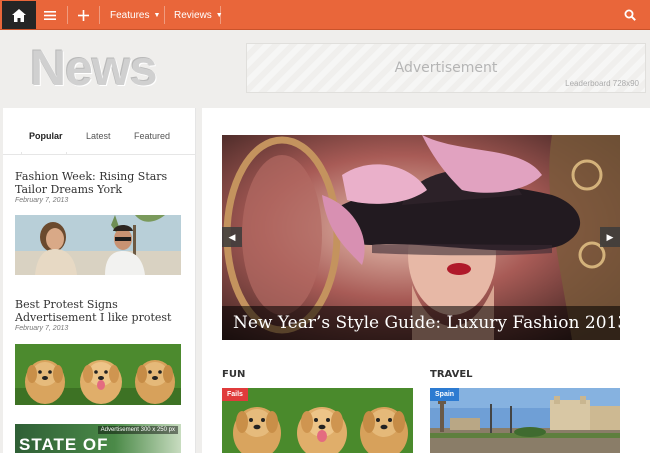  What do you see at coordinates (130, 15) in the screenshot?
I see `features-label: Features` at bounding box center [130, 15].